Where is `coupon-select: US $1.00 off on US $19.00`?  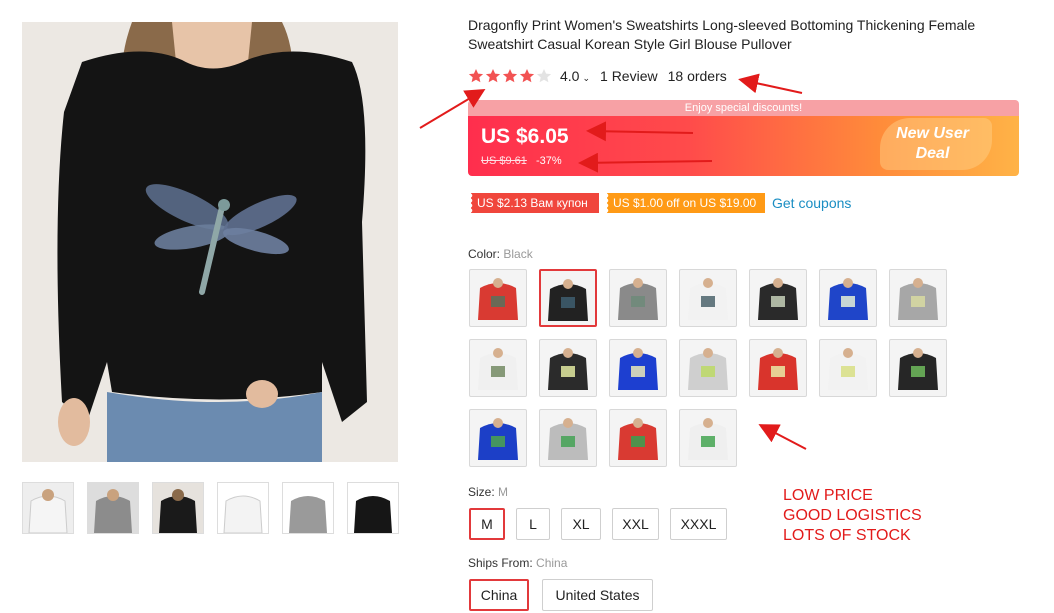
coupon-select: US $1.00 off on US $19.00 is located at coordinates (685, 203).